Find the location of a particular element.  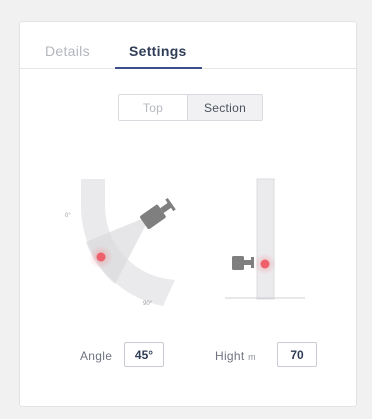

camera-icon is located at coordinates (243, 263).